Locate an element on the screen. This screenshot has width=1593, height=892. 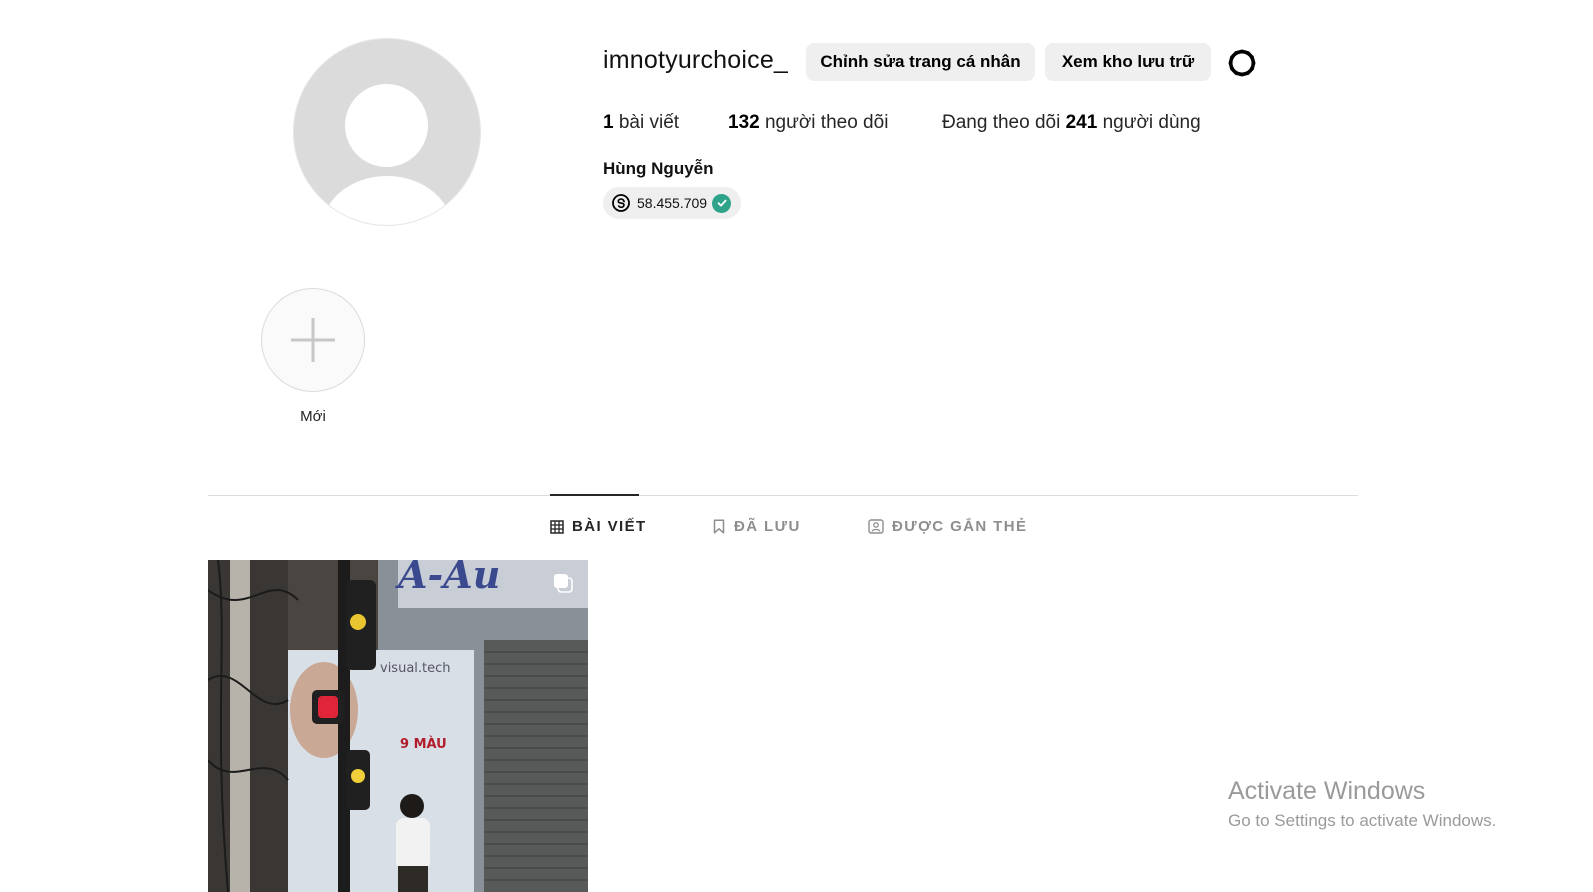
following-stat: Đang theo dõi 241 người dùng is located at coordinates (1071, 123).